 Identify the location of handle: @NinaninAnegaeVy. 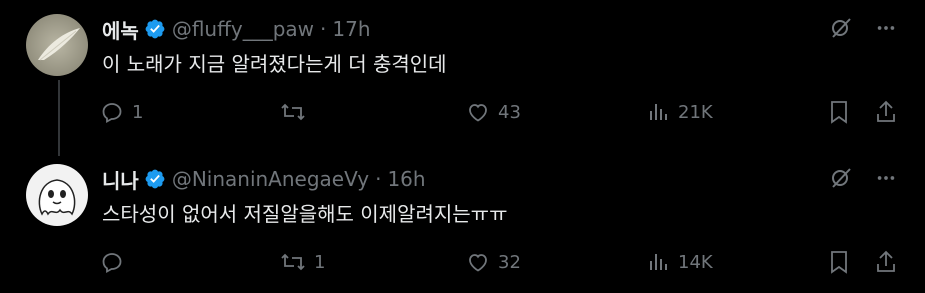
(270, 179).